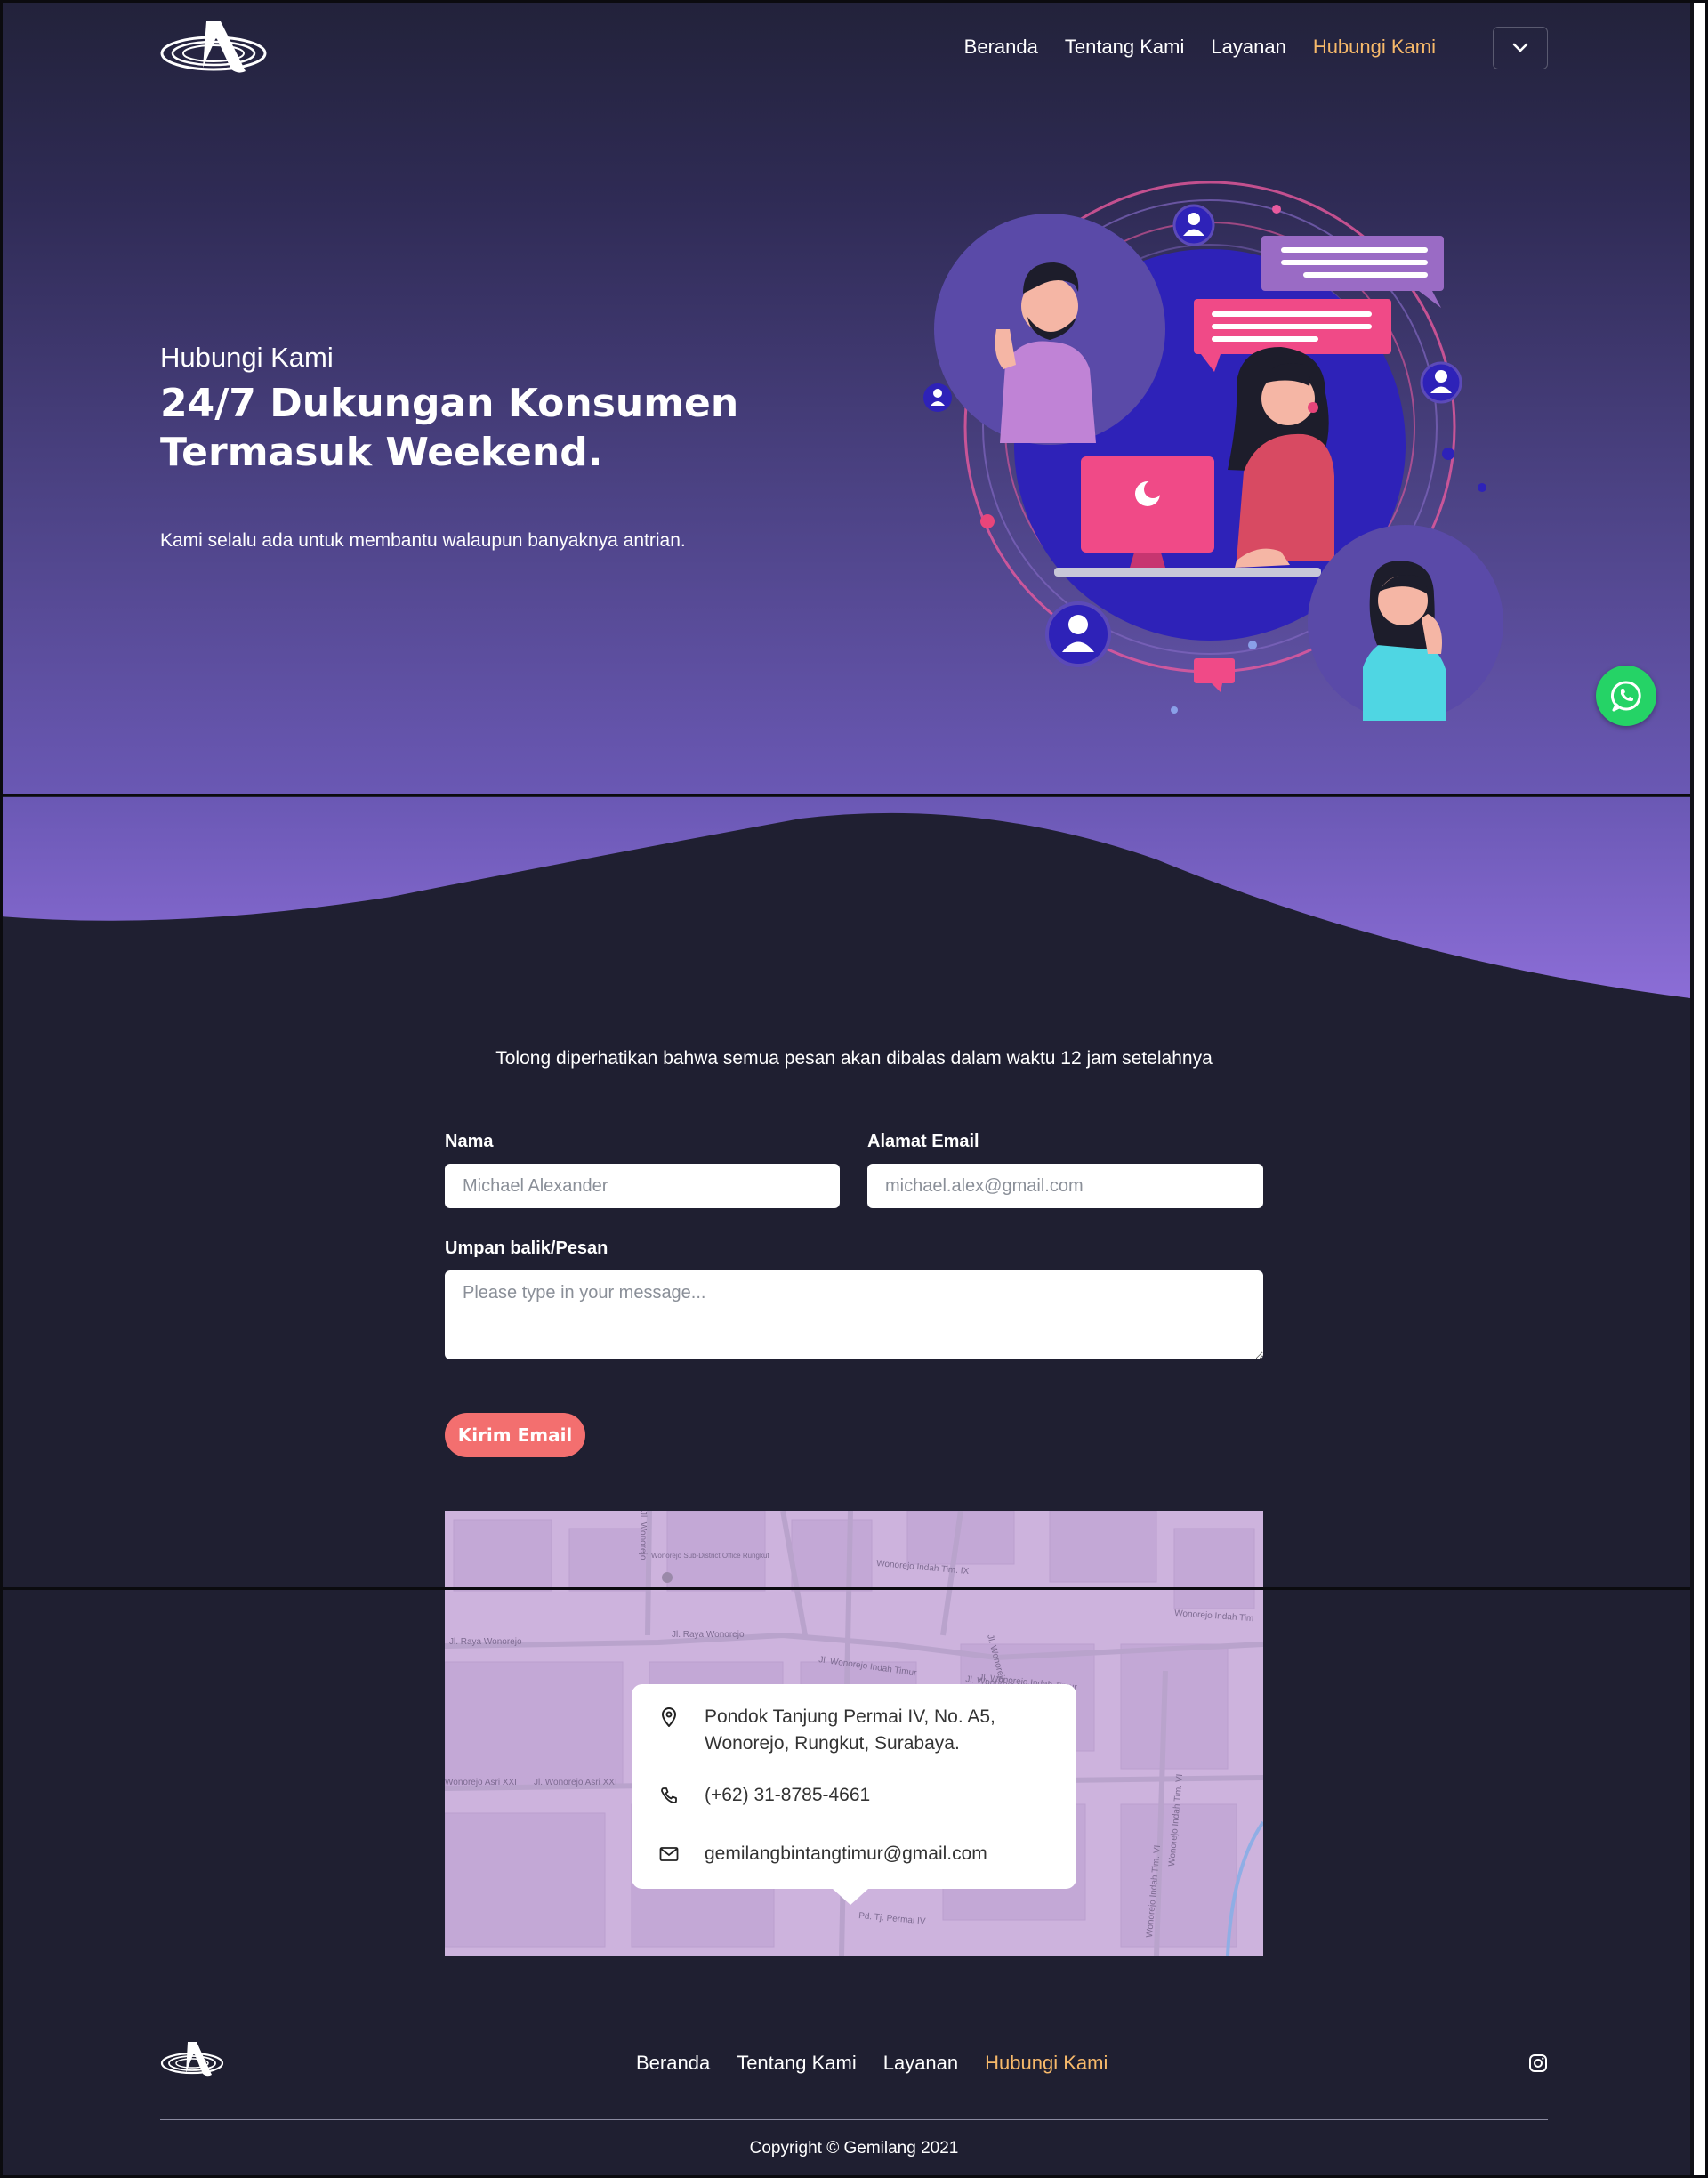 Image resolution: width=1708 pixels, height=2178 pixels. Describe the element at coordinates (1125, 47) in the screenshot. I see `nav-item-tentang-kami: Tentang Kami` at that location.